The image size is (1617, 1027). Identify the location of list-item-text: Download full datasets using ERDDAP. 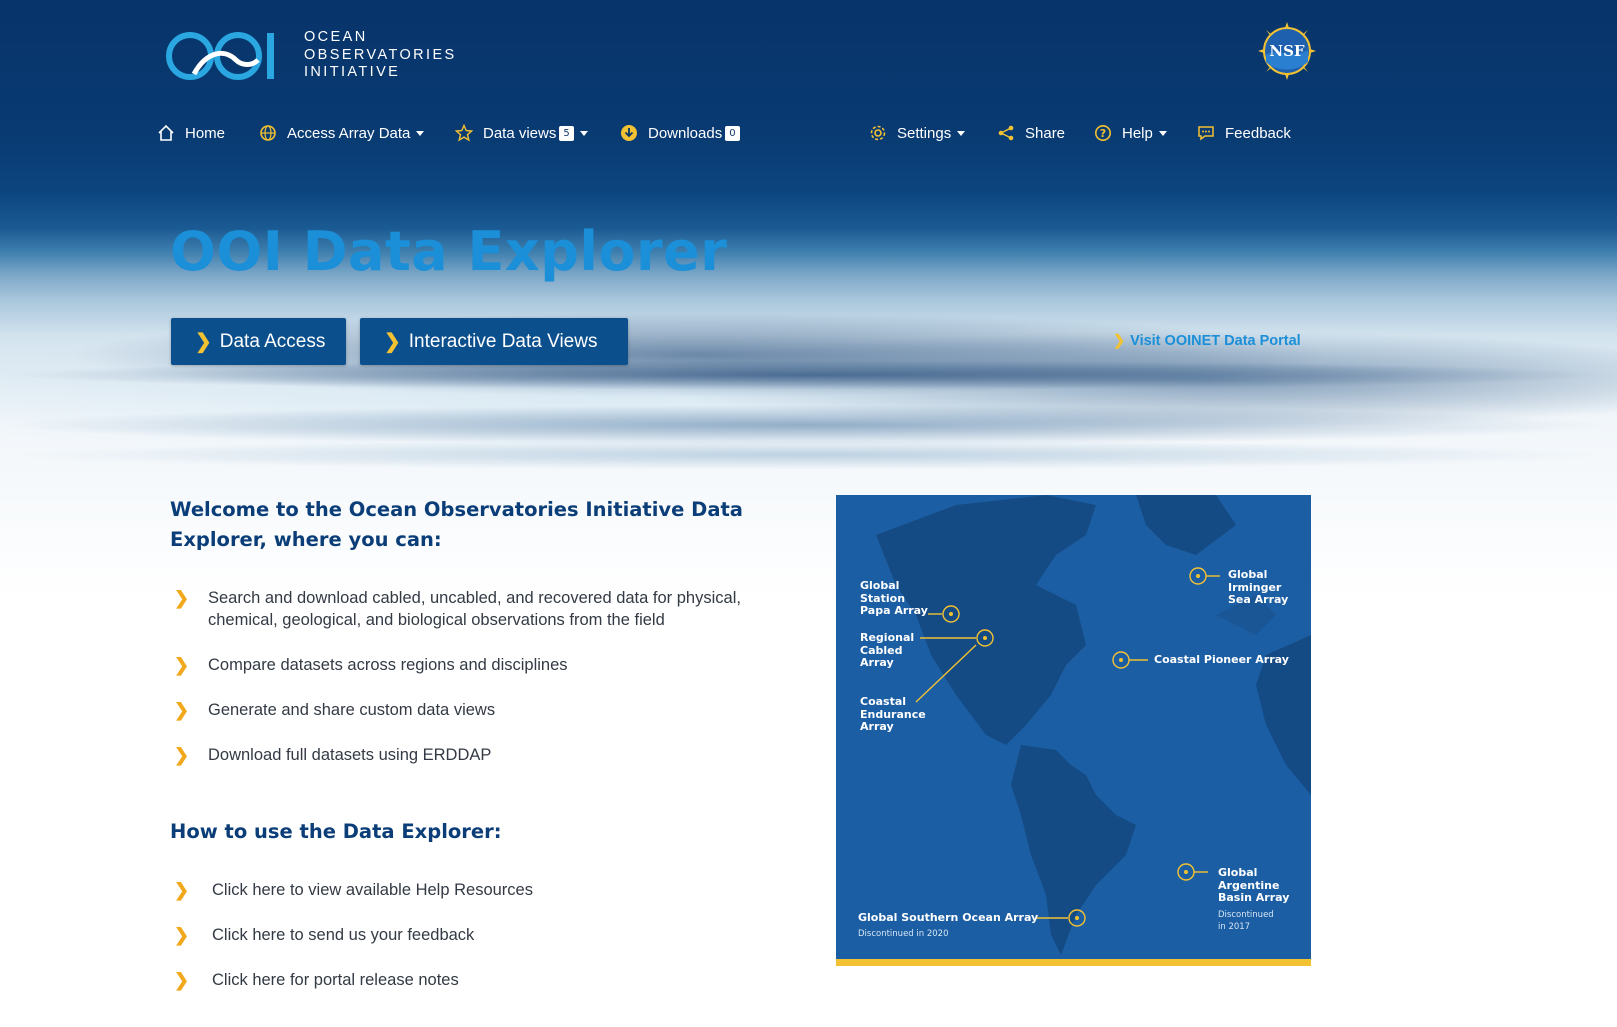
(350, 755).